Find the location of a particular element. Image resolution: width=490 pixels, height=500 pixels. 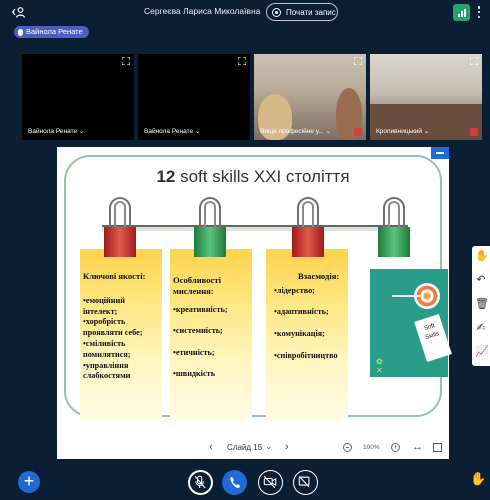

chart-icon: 📈 is located at coordinates (482, 352).